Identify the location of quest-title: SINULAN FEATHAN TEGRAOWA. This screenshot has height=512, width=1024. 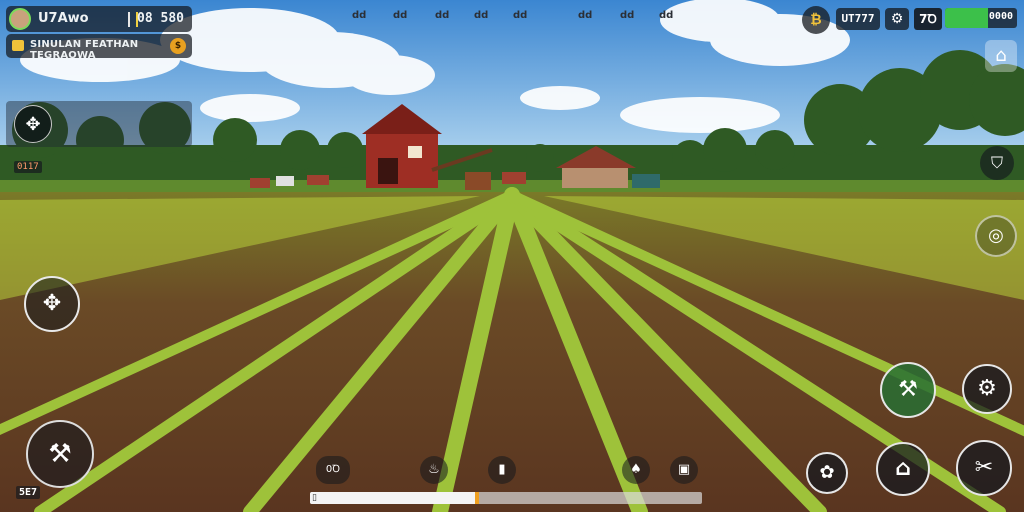
(84, 50).